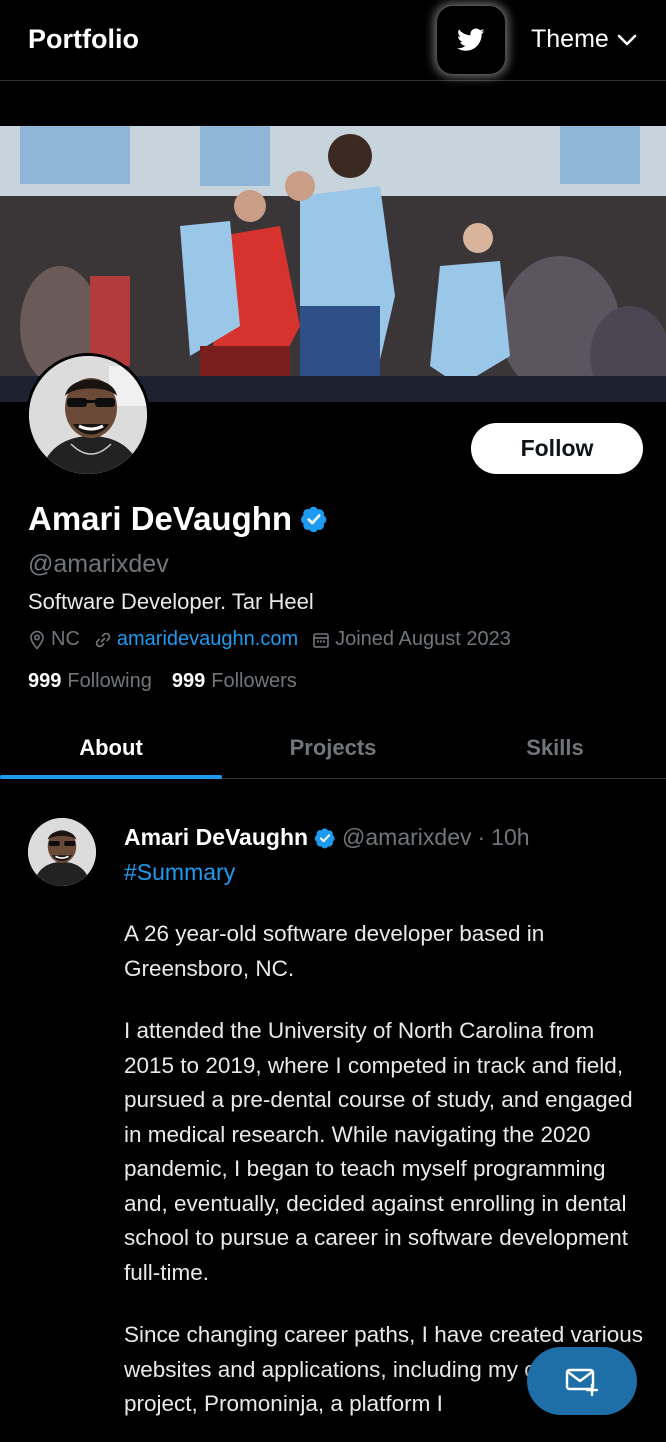 The height and width of the screenshot is (1442, 666). What do you see at coordinates (160, 518) in the screenshot?
I see `profile-name: Amari DeVaughn` at bounding box center [160, 518].